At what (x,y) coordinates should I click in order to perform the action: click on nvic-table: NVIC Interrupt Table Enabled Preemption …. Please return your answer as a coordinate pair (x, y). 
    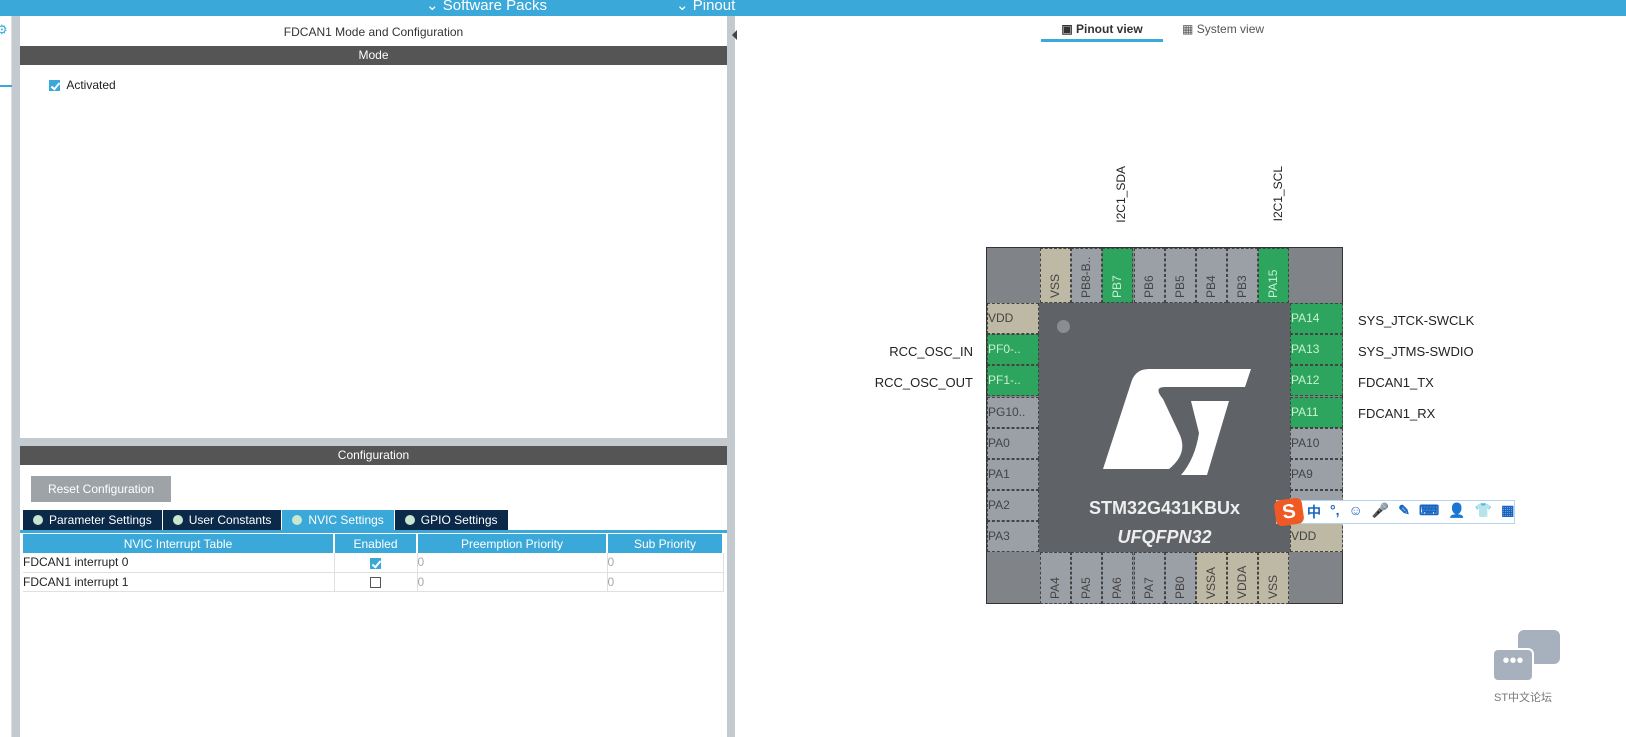
    Looking at the image, I should click on (373, 563).